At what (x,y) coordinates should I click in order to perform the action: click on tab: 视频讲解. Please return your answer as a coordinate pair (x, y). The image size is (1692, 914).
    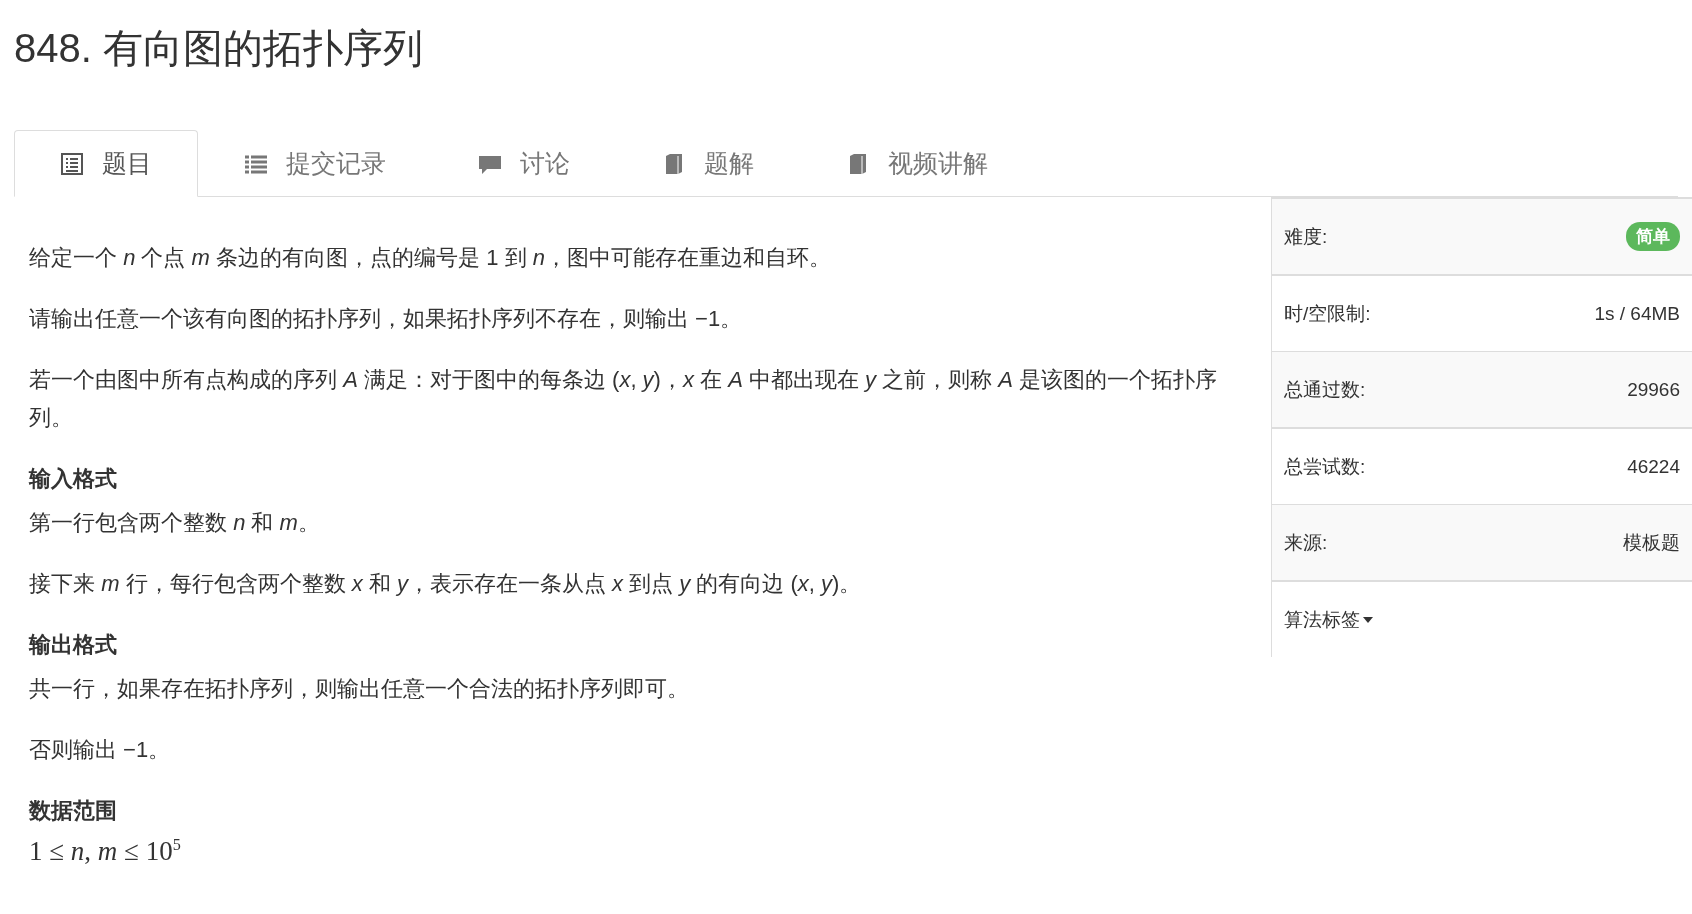
    Looking at the image, I should click on (917, 163).